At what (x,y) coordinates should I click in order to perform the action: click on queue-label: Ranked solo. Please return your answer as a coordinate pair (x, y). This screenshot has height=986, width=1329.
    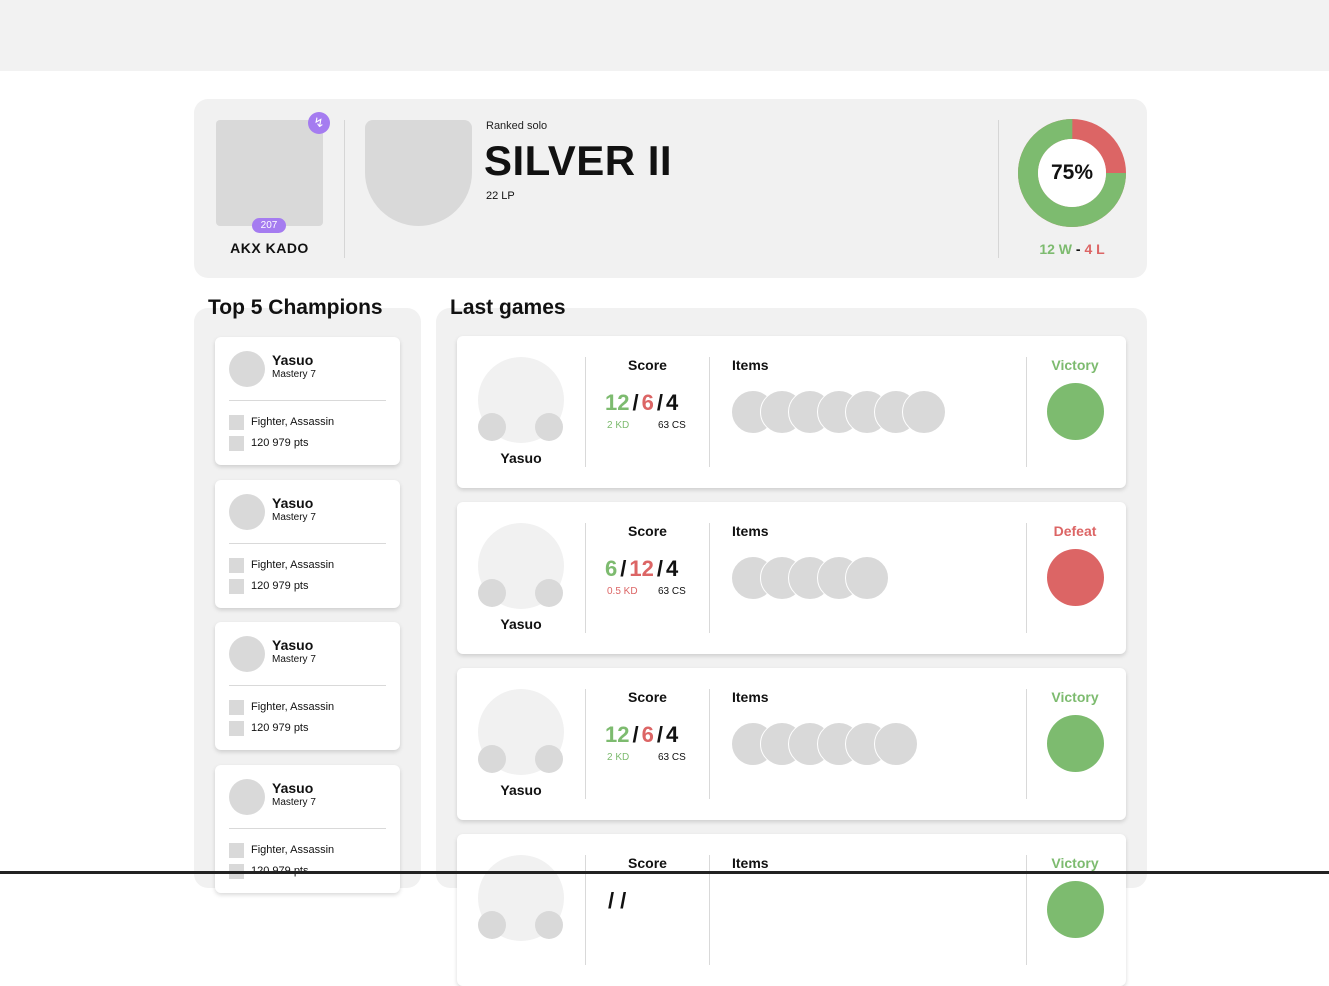
    Looking at the image, I should click on (517, 126).